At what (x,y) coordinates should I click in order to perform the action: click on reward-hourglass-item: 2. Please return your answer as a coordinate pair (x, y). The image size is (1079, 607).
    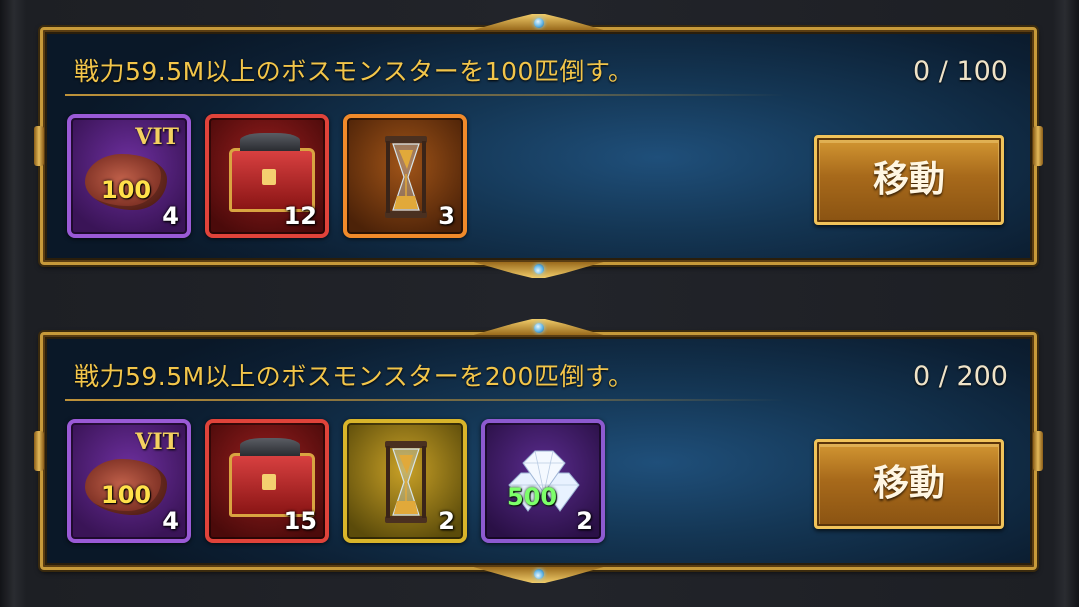
    Looking at the image, I should click on (405, 481).